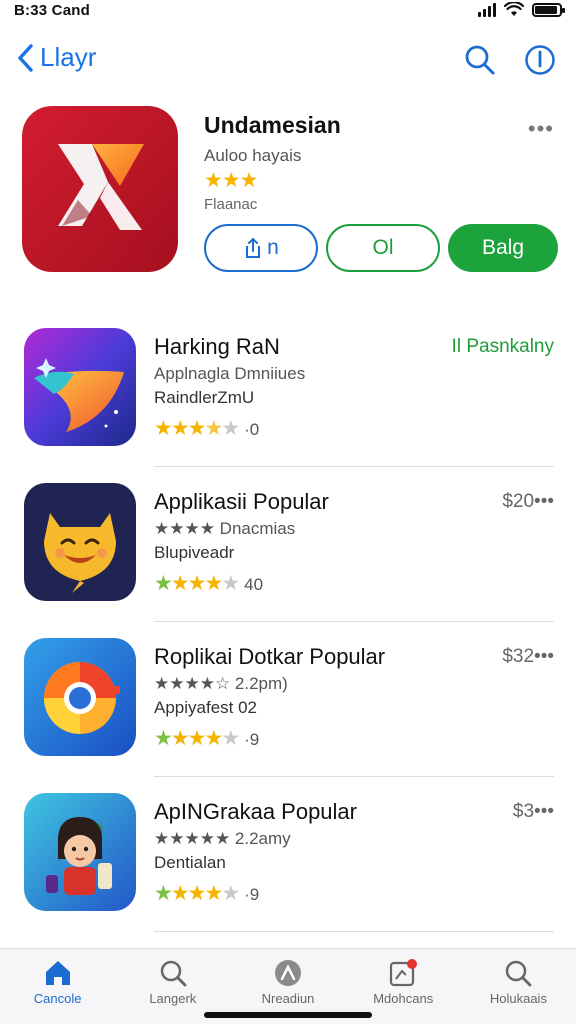 The height and width of the screenshot is (1024, 576). Describe the element at coordinates (68, 57) in the screenshot. I see `back-label: Llayr` at that location.